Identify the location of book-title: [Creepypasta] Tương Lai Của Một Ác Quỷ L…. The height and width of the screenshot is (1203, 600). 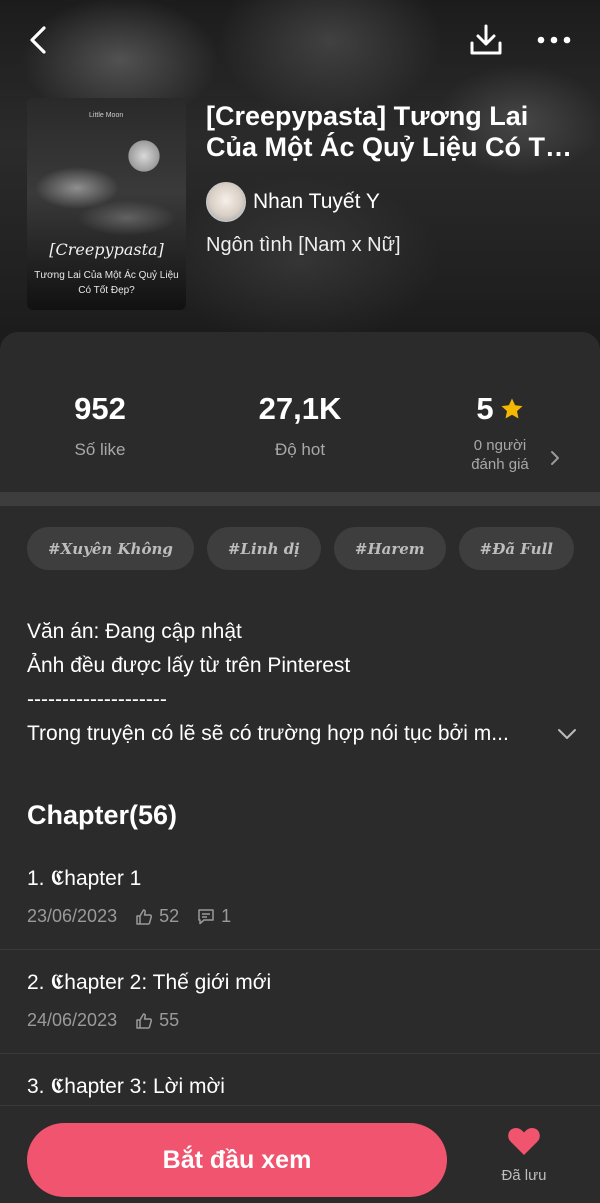
(388, 131).